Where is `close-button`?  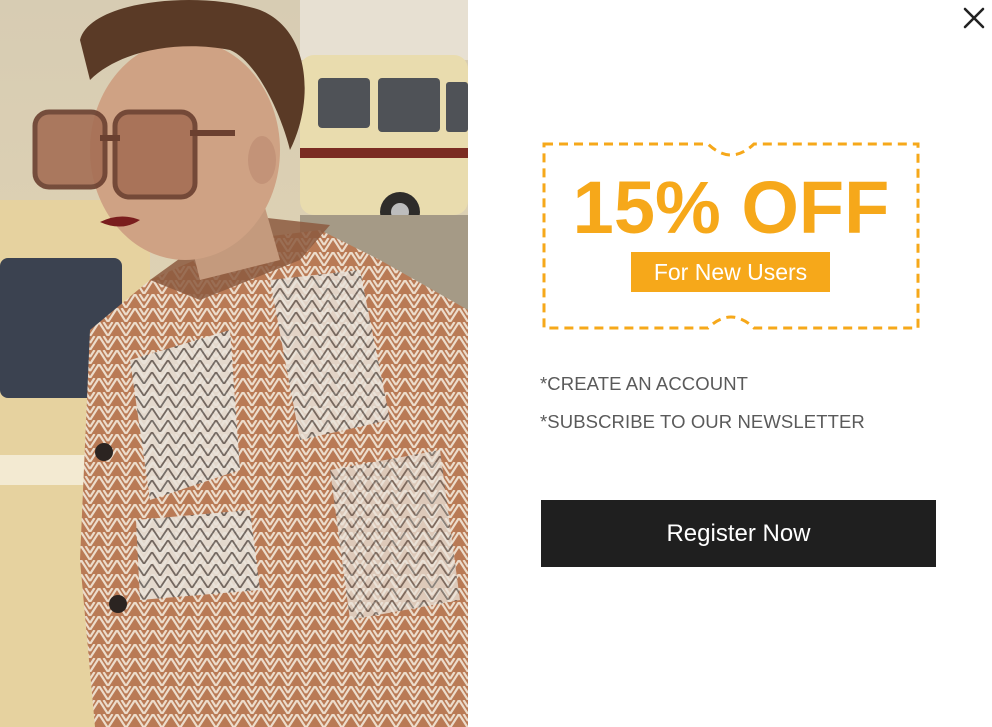
close-button is located at coordinates (974, 18).